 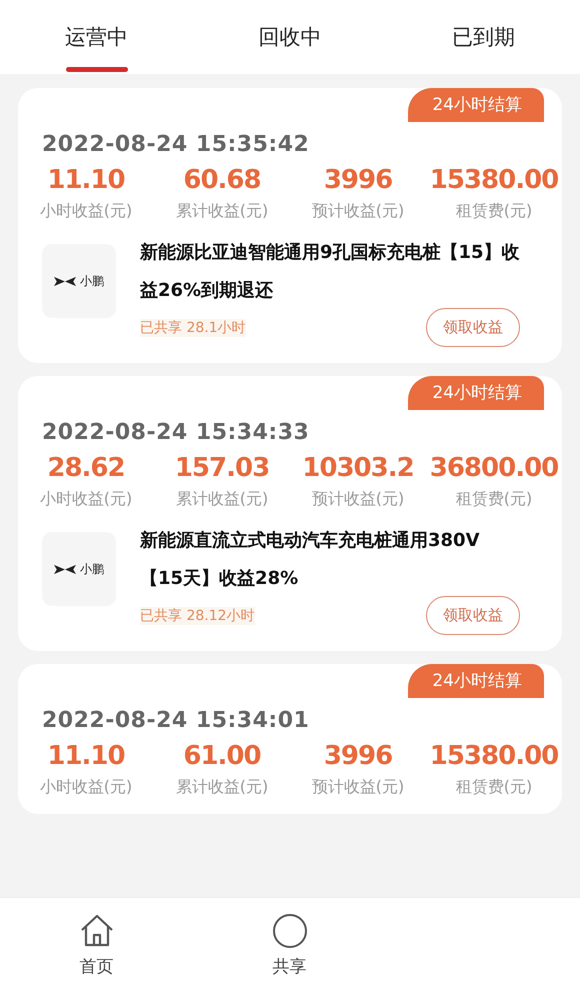 What do you see at coordinates (222, 756) in the screenshot?
I see `metric-value: 61.00` at bounding box center [222, 756].